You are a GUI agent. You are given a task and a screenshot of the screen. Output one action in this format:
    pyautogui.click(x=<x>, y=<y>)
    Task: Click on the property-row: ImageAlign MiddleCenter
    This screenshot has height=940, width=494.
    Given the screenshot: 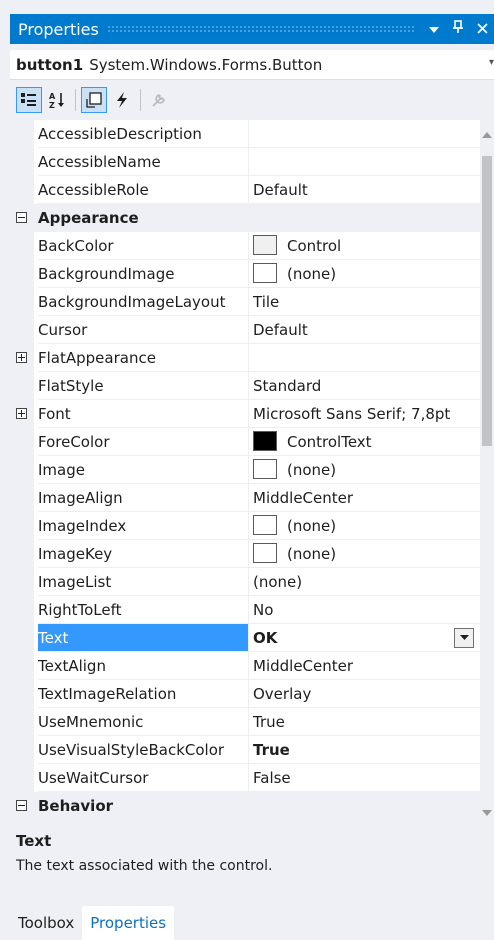 What is the action you would take?
    pyautogui.click(x=245, y=498)
    